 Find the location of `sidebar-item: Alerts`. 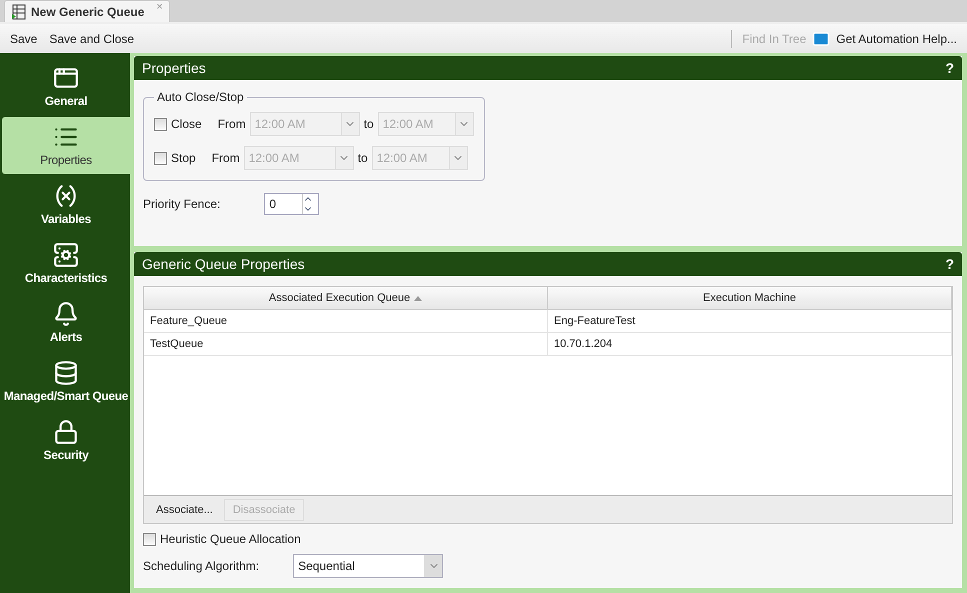

sidebar-item: Alerts is located at coordinates (66, 322).